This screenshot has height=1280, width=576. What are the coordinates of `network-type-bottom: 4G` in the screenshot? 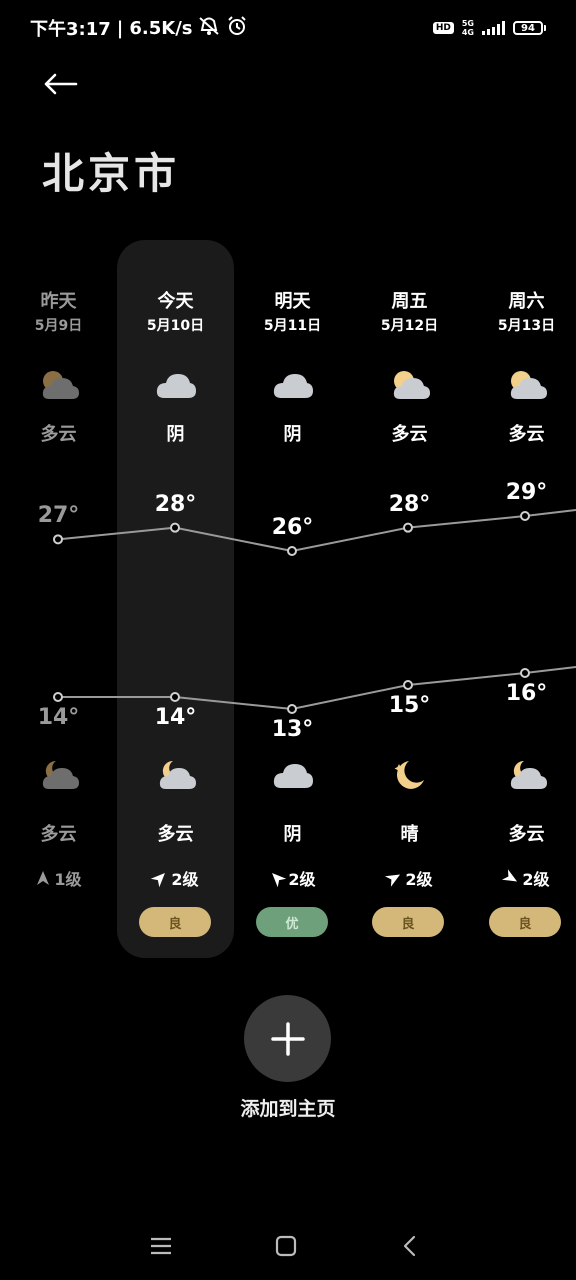 It's located at (467, 32).